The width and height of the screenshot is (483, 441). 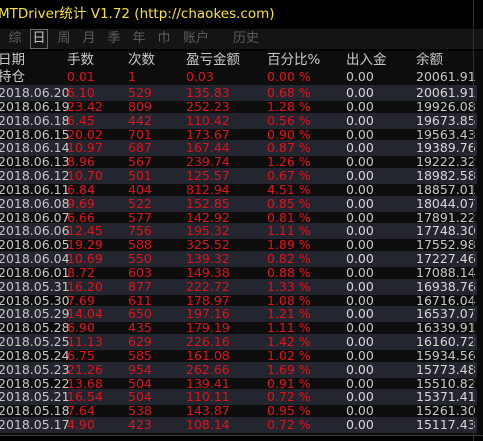 What do you see at coordinates (473, 220) in the screenshot?
I see `column-divider` at bounding box center [473, 220].